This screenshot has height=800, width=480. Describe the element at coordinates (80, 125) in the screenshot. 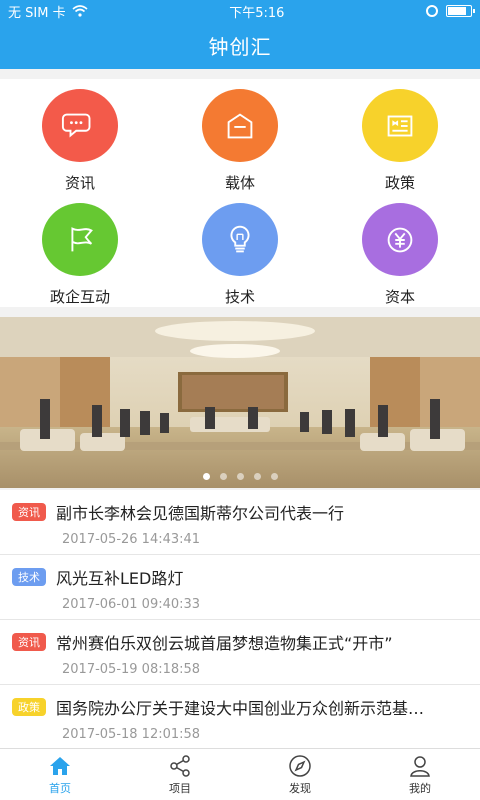

I see `chat-bubbles-icon` at that location.